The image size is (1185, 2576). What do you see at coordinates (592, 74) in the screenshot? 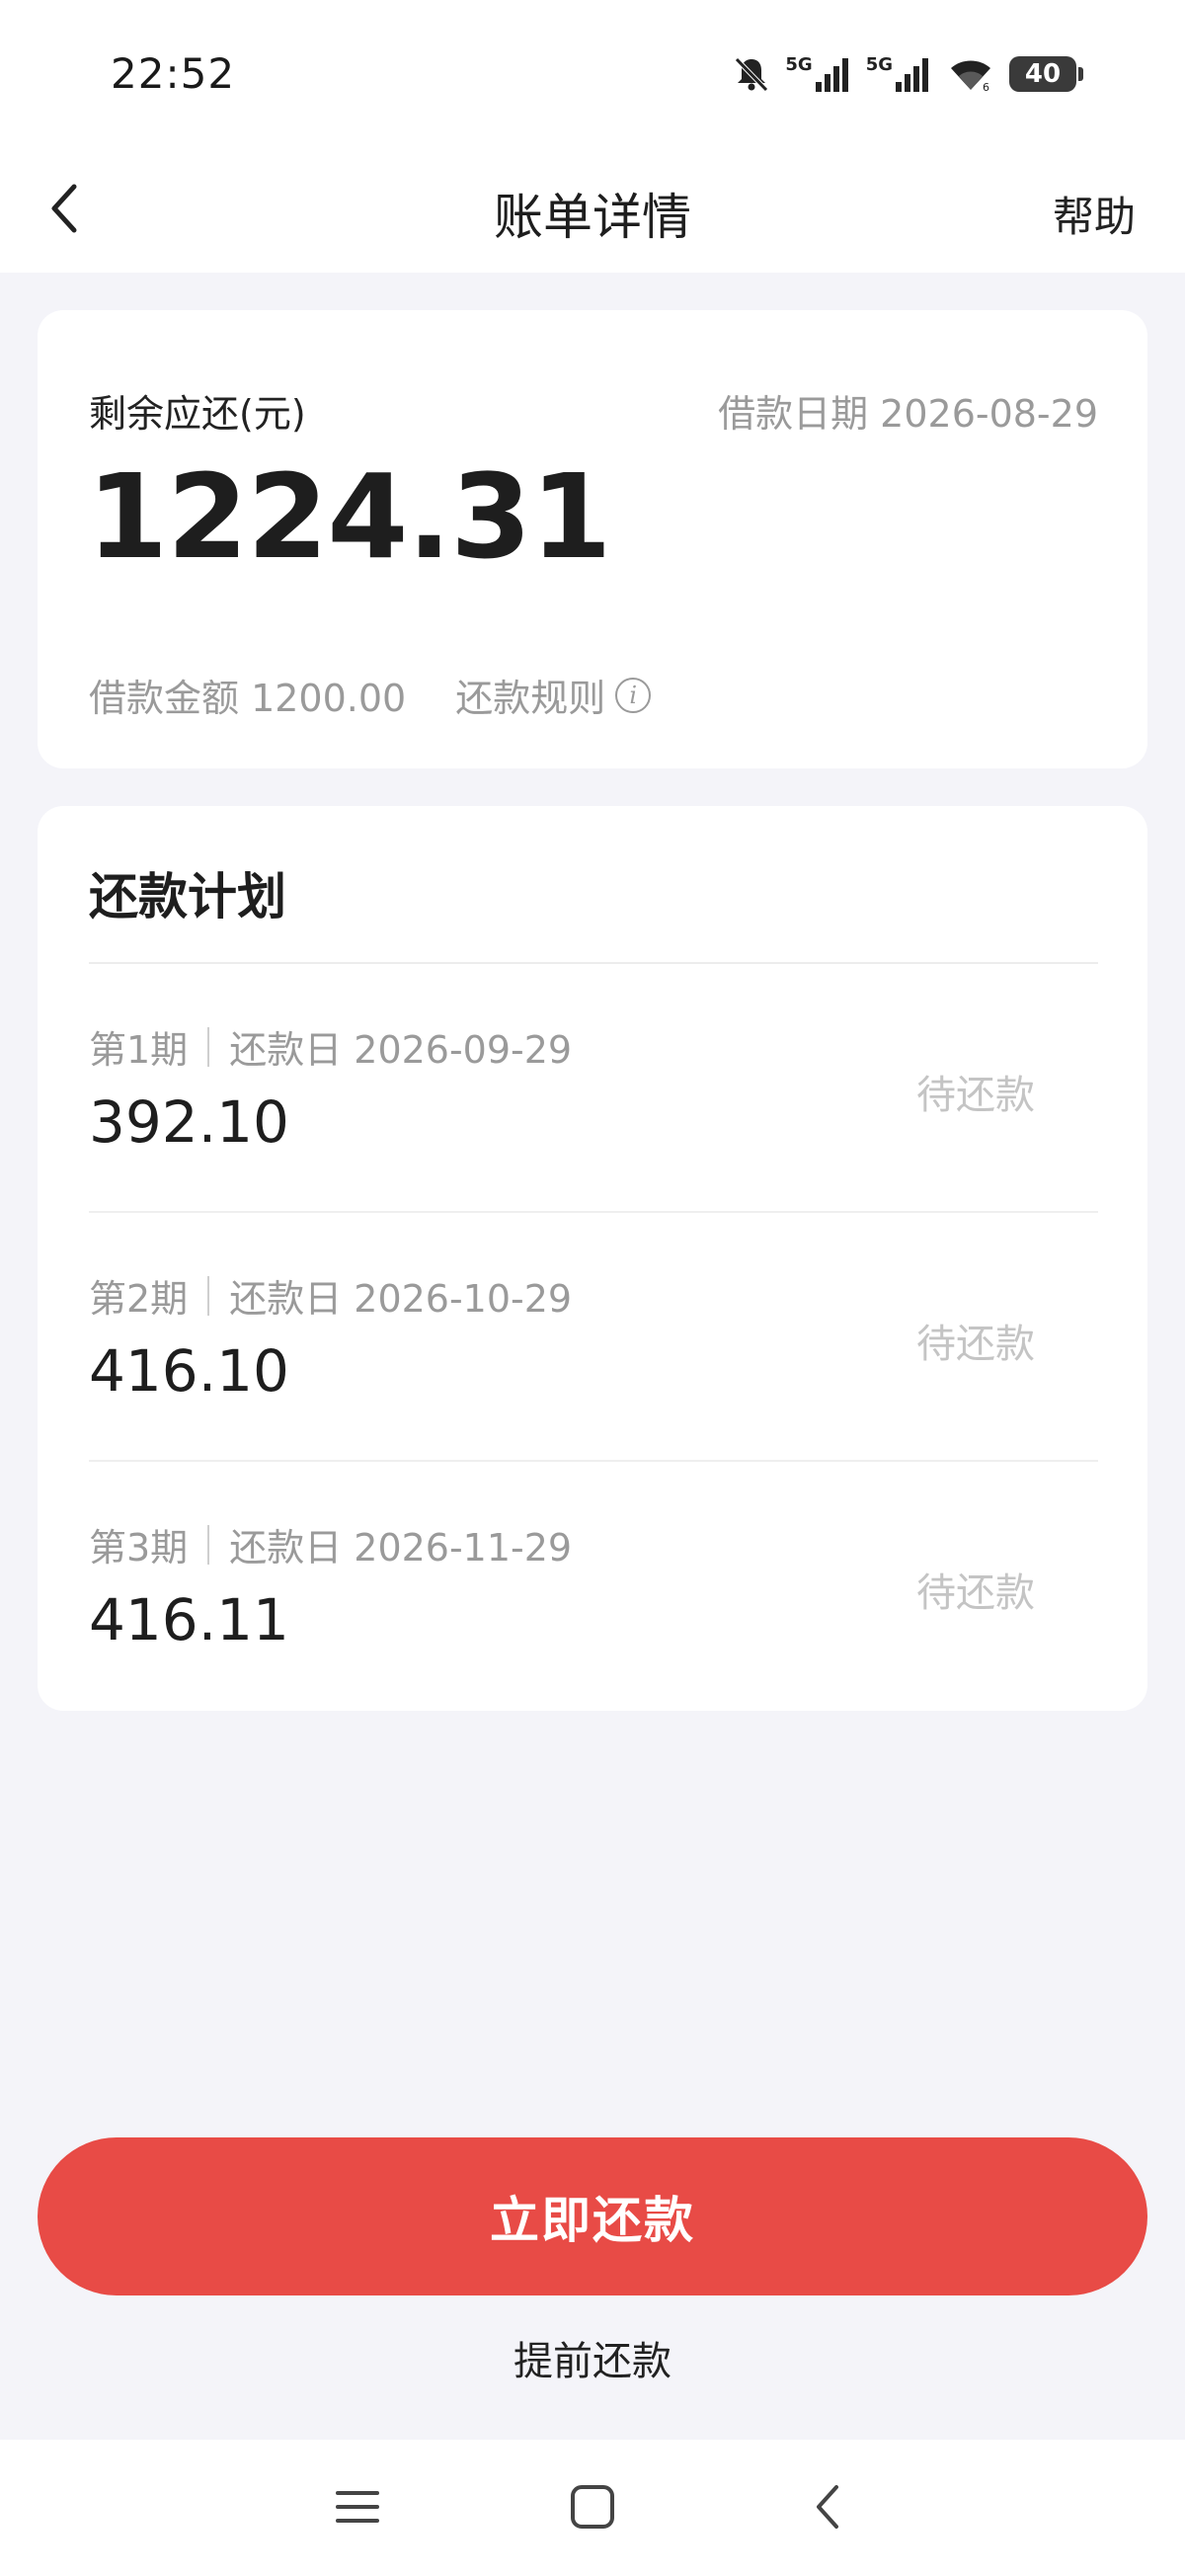
I see `status-bar: 22:52 5G 5G 6 40` at bounding box center [592, 74].